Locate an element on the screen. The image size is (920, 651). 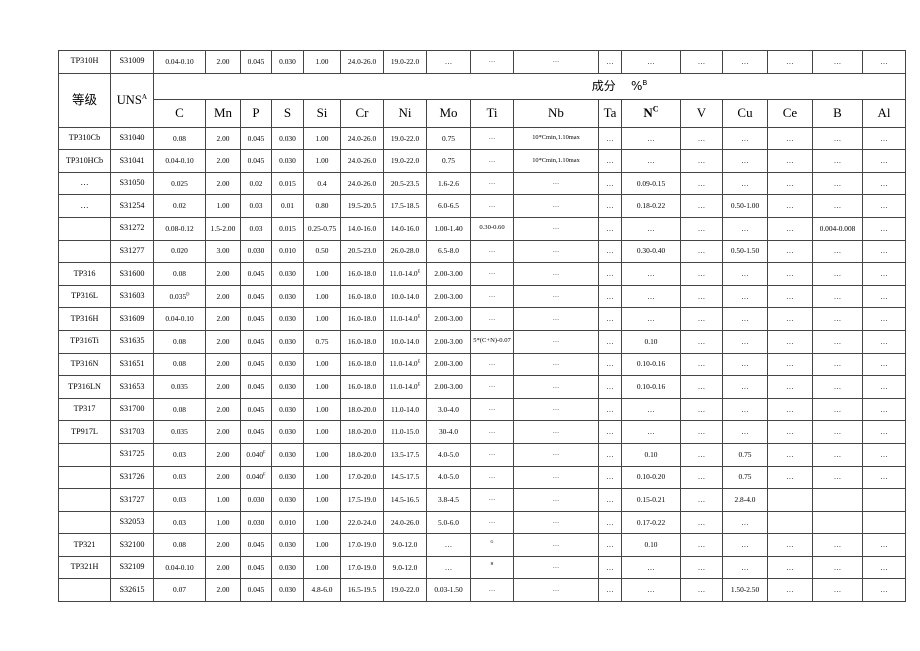
cell-n: 0.10 is located at coordinates (651, 545).